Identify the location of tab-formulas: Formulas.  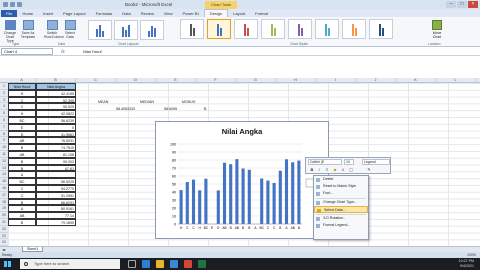
(104, 13).